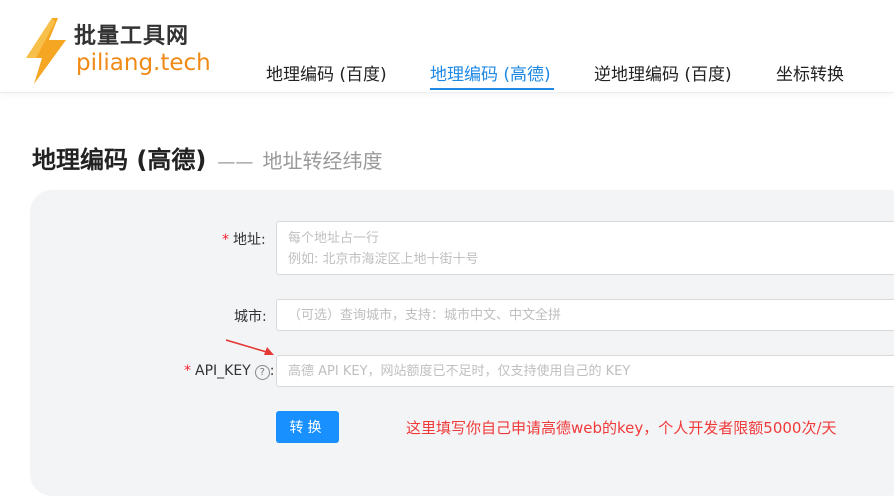 The height and width of the screenshot is (503, 894). I want to click on api-key-input, so click(585, 371).